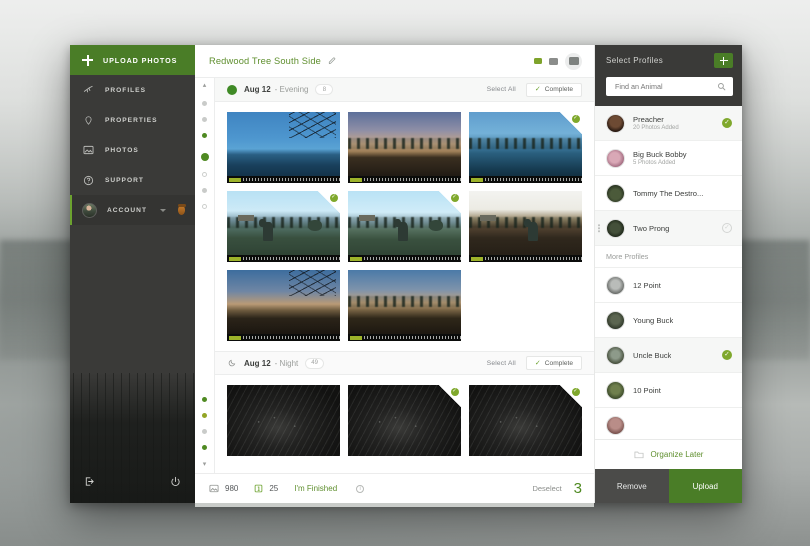 This screenshot has width=810, height=546. What do you see at coordinates (88, 150) in the screenshot?
I see `image-icon` at bounding box center [88, 150].